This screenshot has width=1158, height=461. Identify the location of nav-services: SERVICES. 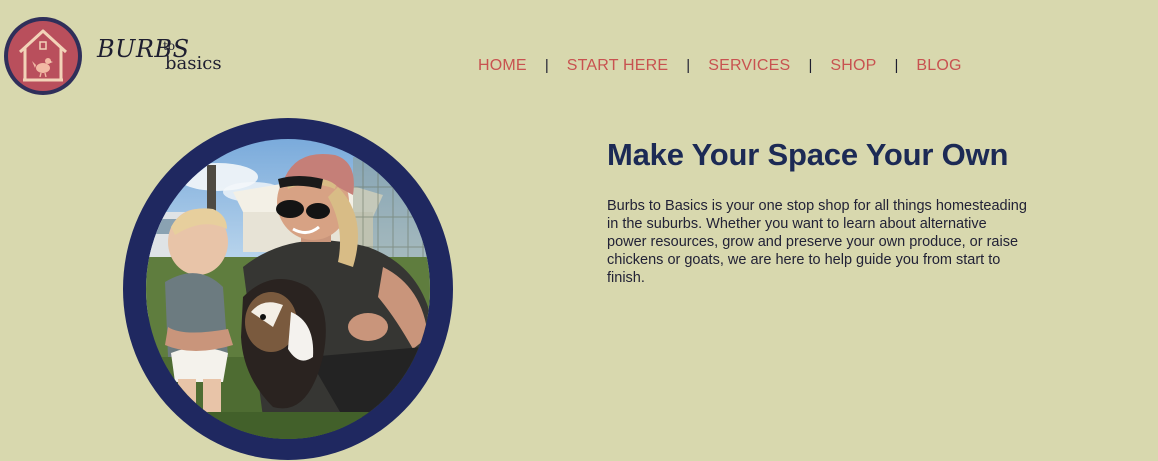
(749, 66).